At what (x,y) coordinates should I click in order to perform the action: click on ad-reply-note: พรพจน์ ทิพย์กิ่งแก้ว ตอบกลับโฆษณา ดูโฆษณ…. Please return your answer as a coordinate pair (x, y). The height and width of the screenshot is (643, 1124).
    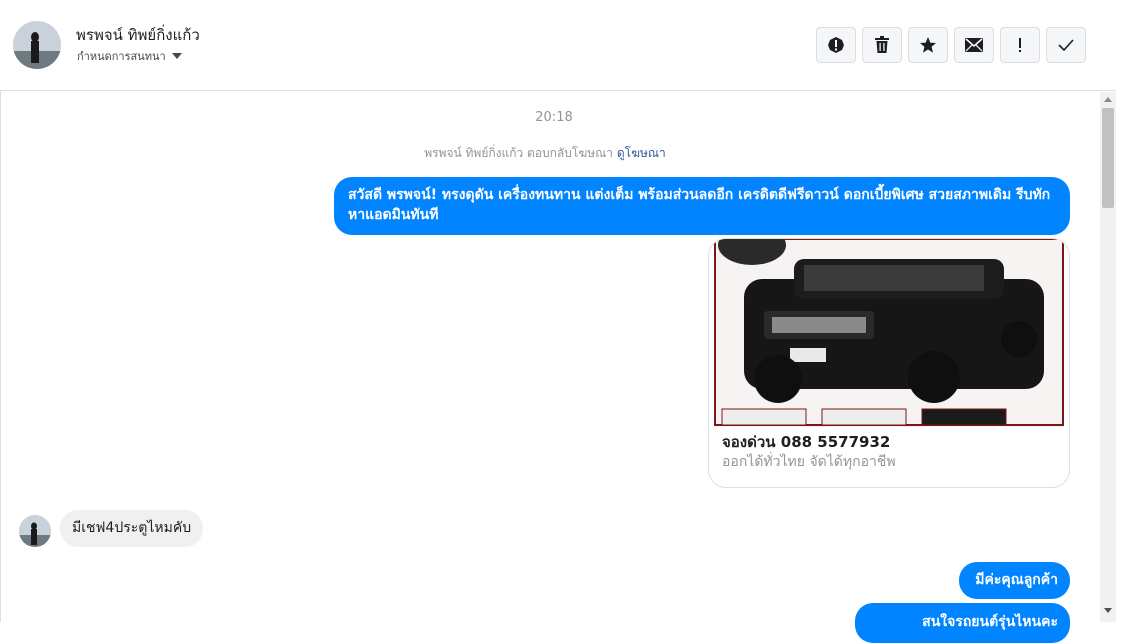
    Looking at the image, I should click on (545, 153).